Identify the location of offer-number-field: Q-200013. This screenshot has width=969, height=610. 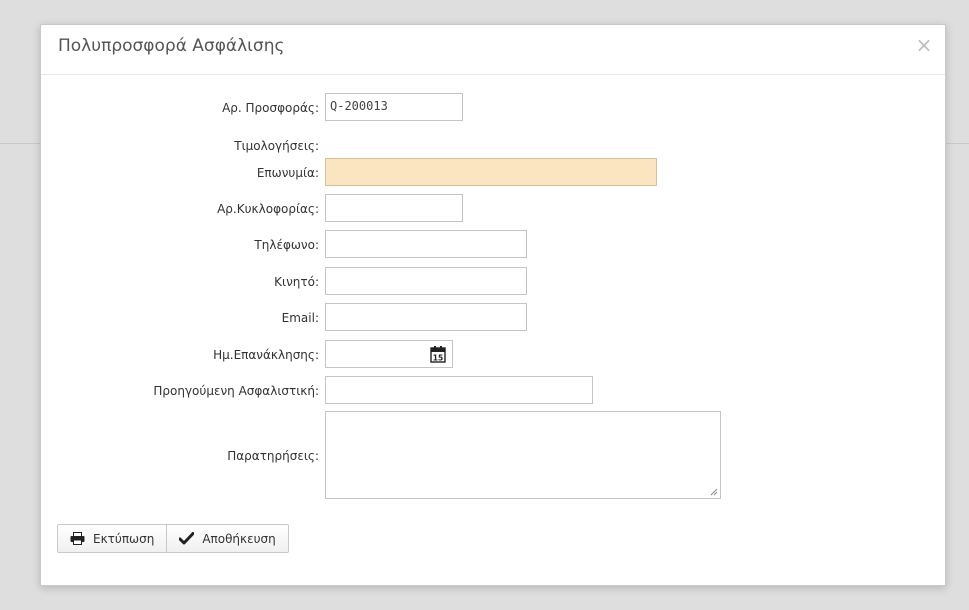
(394, 107).